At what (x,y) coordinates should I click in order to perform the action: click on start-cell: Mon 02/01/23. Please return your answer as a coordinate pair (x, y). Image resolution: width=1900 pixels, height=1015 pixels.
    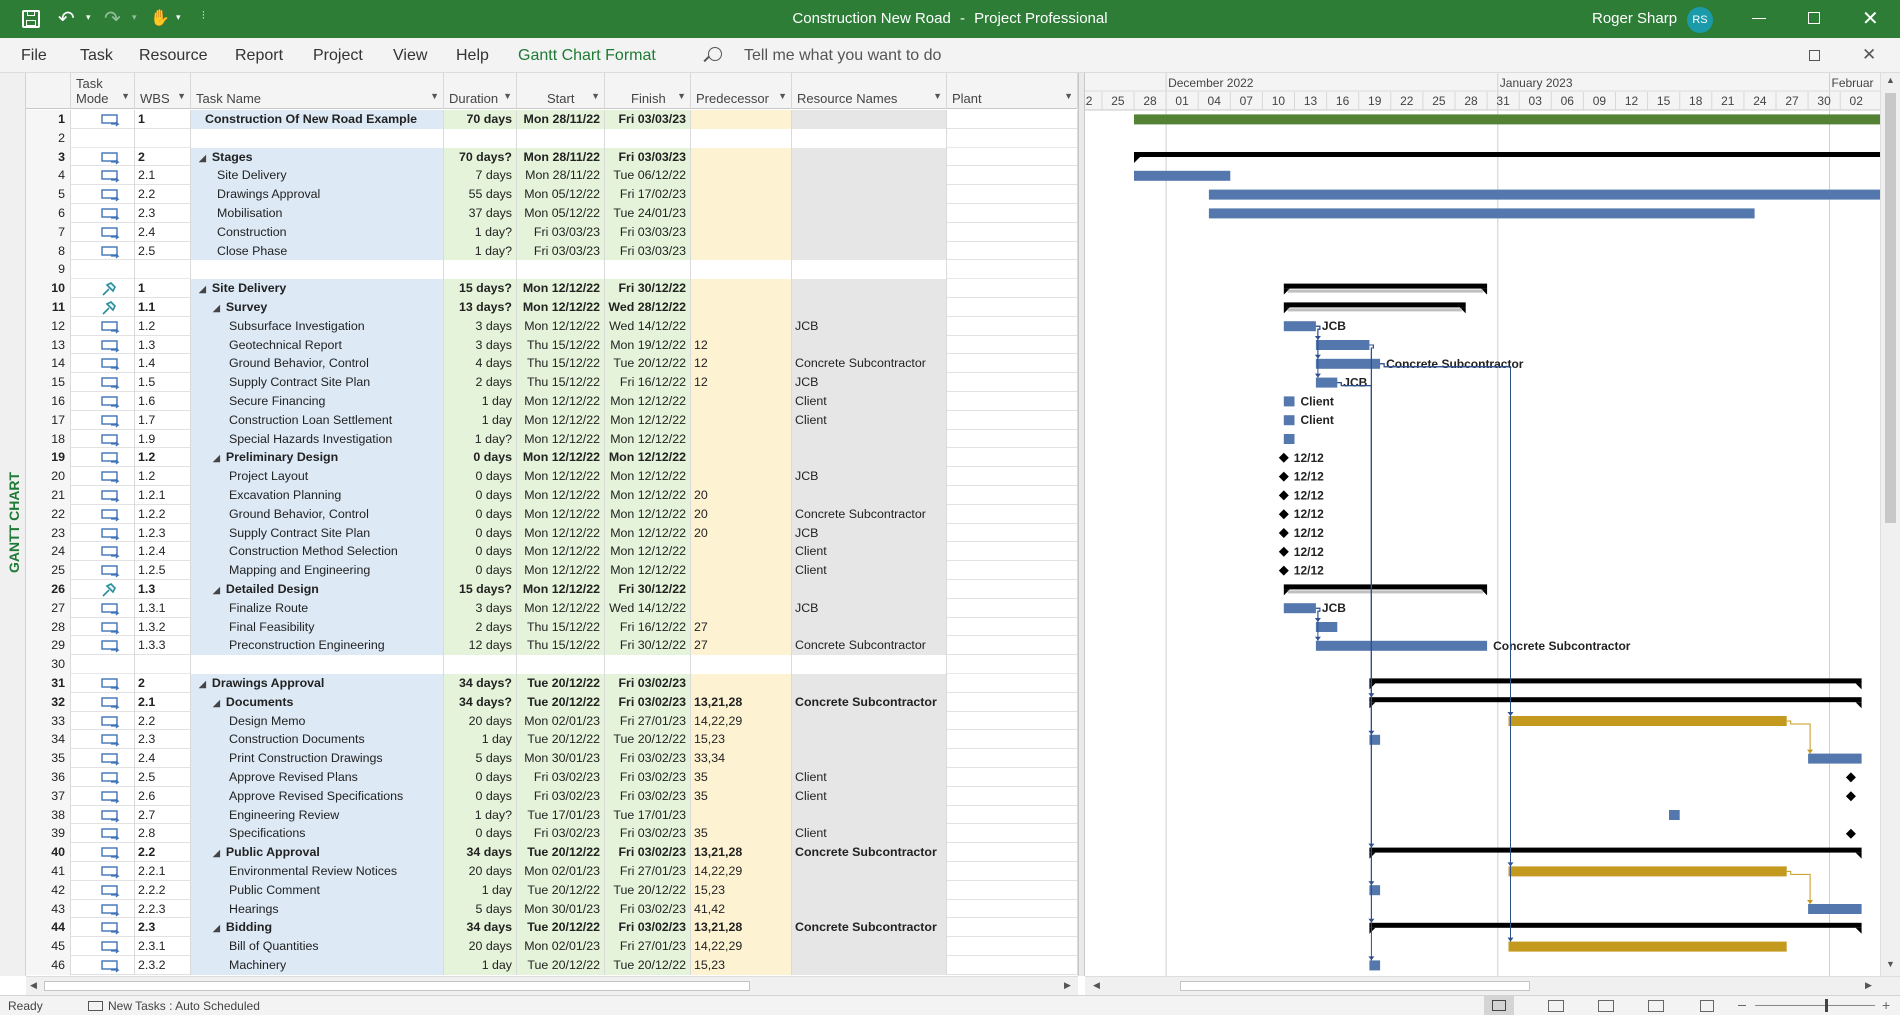
    Looking at the image, I should click on (561, 871).